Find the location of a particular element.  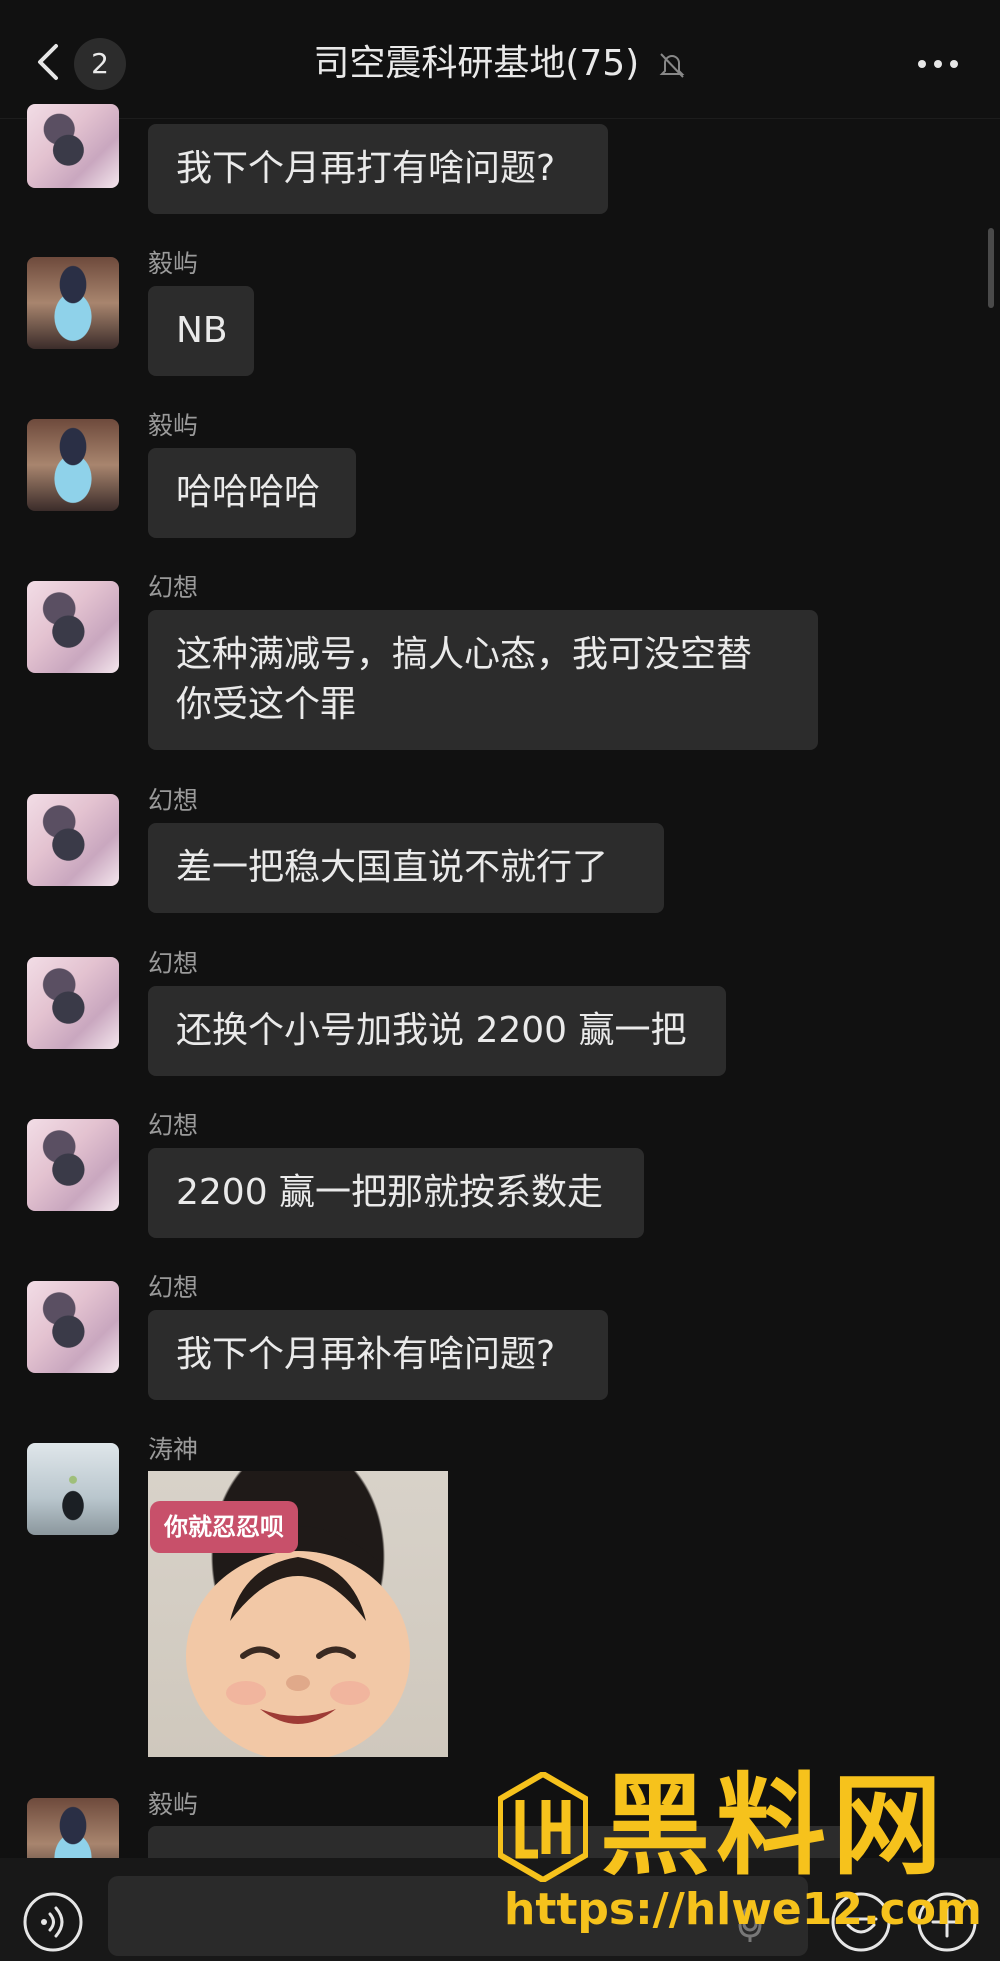

chat-header: 2 司空震科研基地(75) is located at coordinates (500, 59).